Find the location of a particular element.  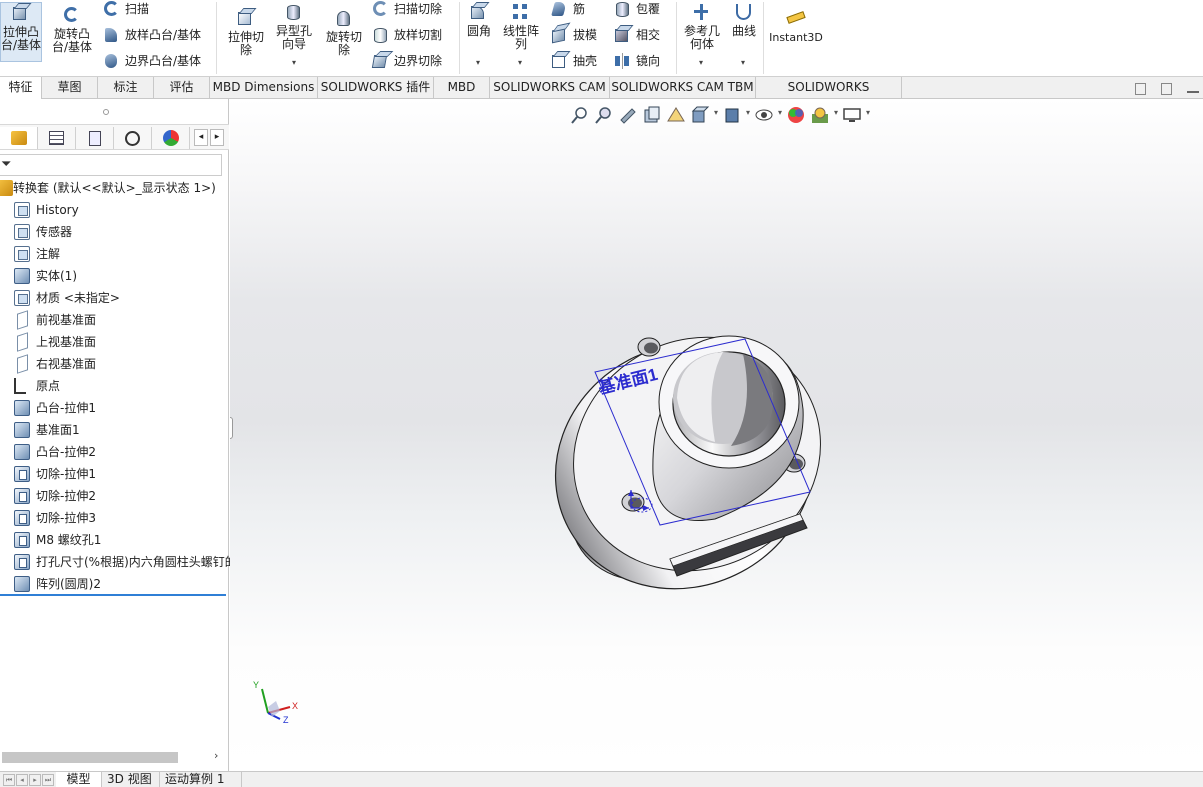

extrude-boss-button: 拉伸凸 台/基体 is located at coordinates (21, 32).